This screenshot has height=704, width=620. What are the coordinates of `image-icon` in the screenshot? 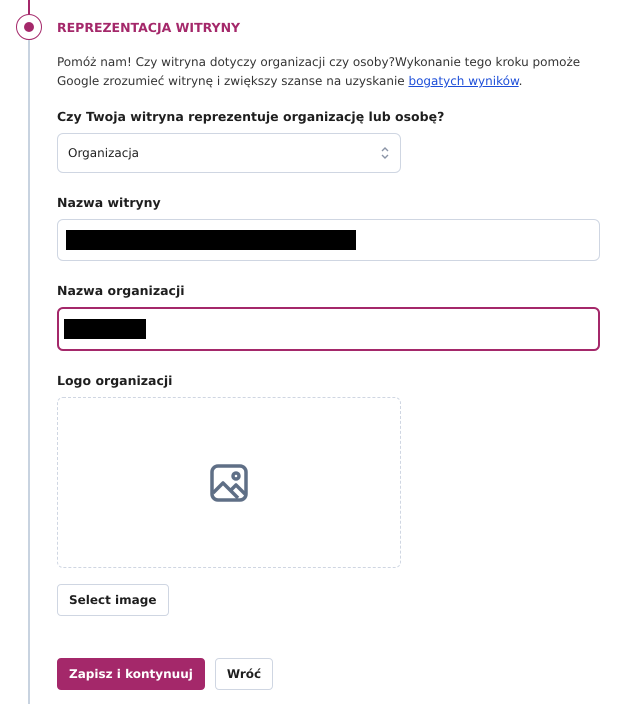 It's located at (229, 482).